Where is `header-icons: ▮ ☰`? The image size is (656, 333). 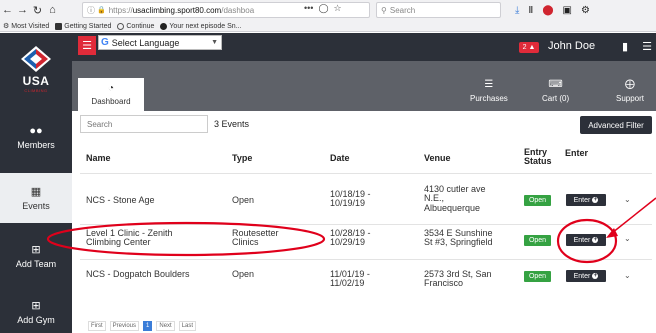 header-icons: ▮ ☰ is located at coordinates (637, 46).